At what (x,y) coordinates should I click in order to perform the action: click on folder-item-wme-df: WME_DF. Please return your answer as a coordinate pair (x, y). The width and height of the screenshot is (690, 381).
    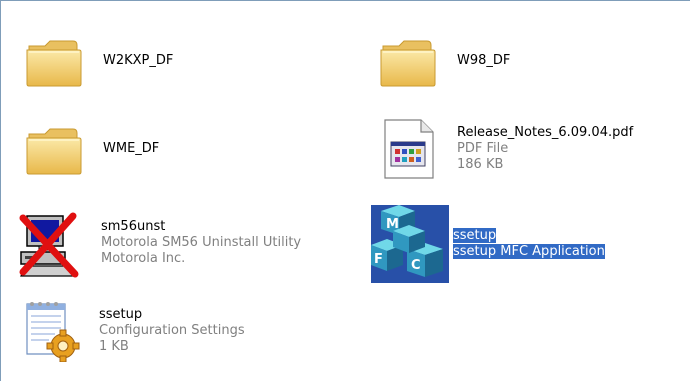
    Looking at the image, I should click on (91, 149).